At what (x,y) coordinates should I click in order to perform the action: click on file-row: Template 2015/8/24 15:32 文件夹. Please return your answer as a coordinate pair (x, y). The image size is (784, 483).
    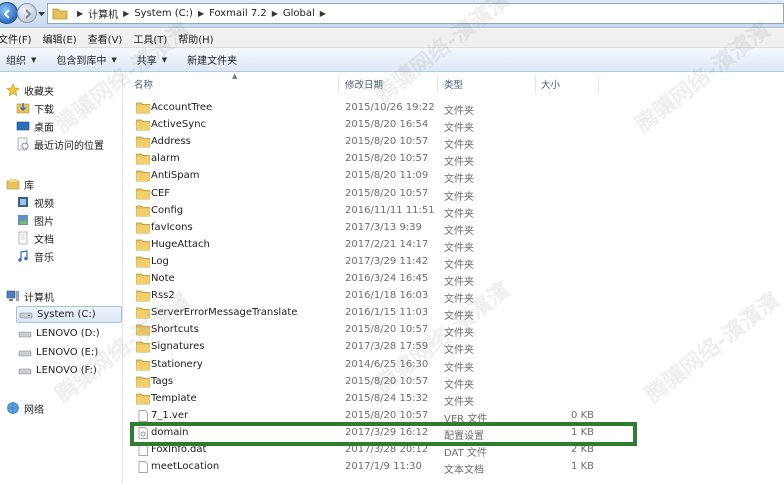
    Looking at the image, I should click on (384, 399).